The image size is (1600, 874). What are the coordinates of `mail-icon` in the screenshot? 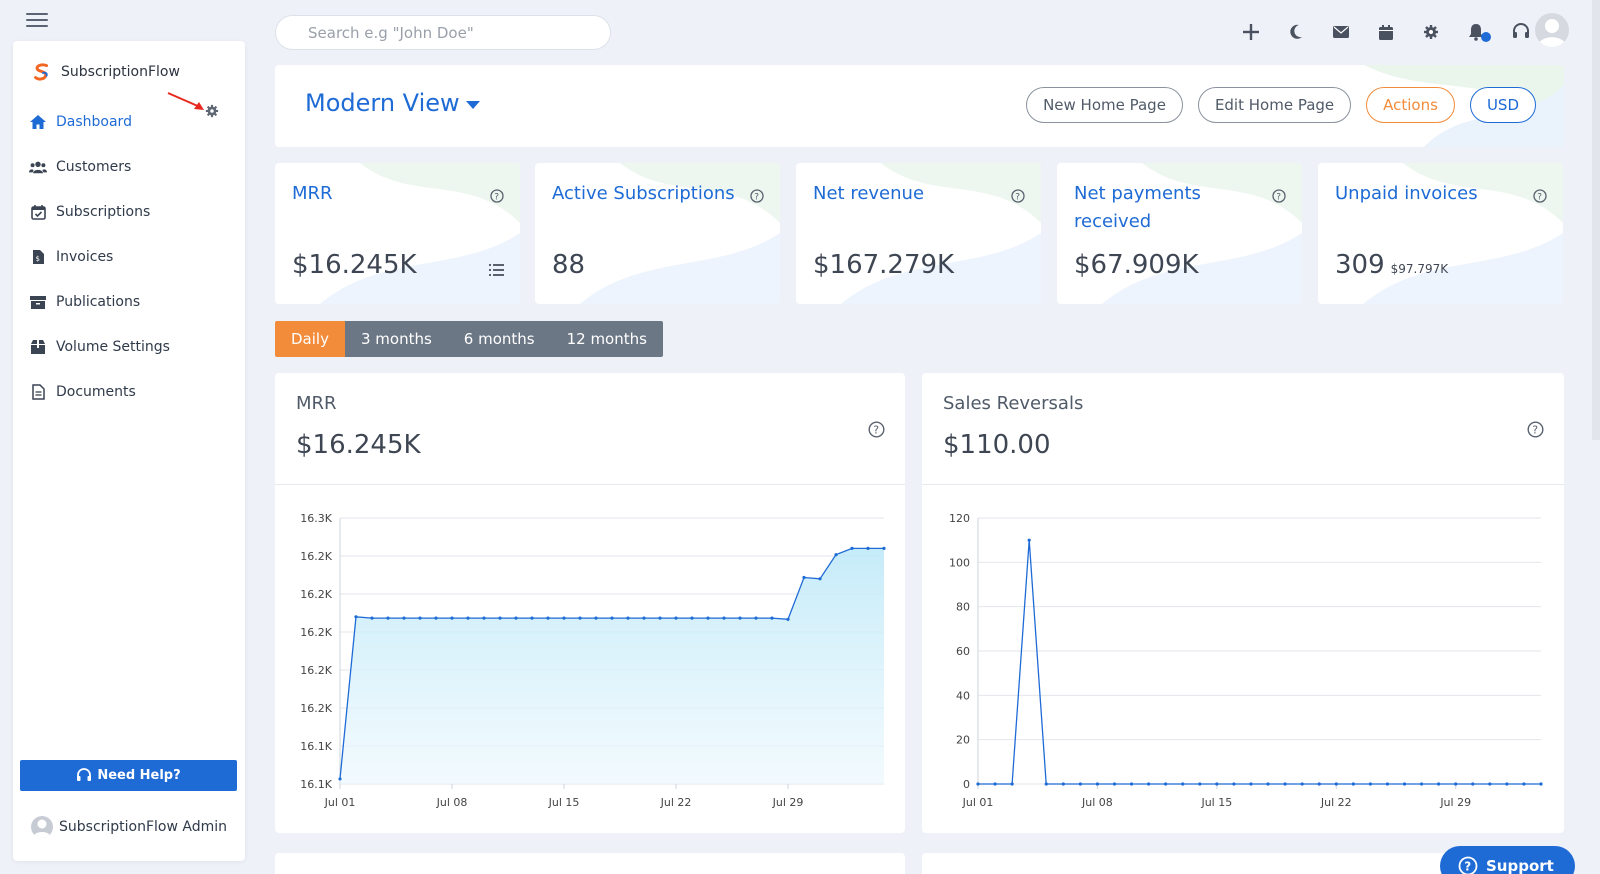 It's located at (1340, 32).